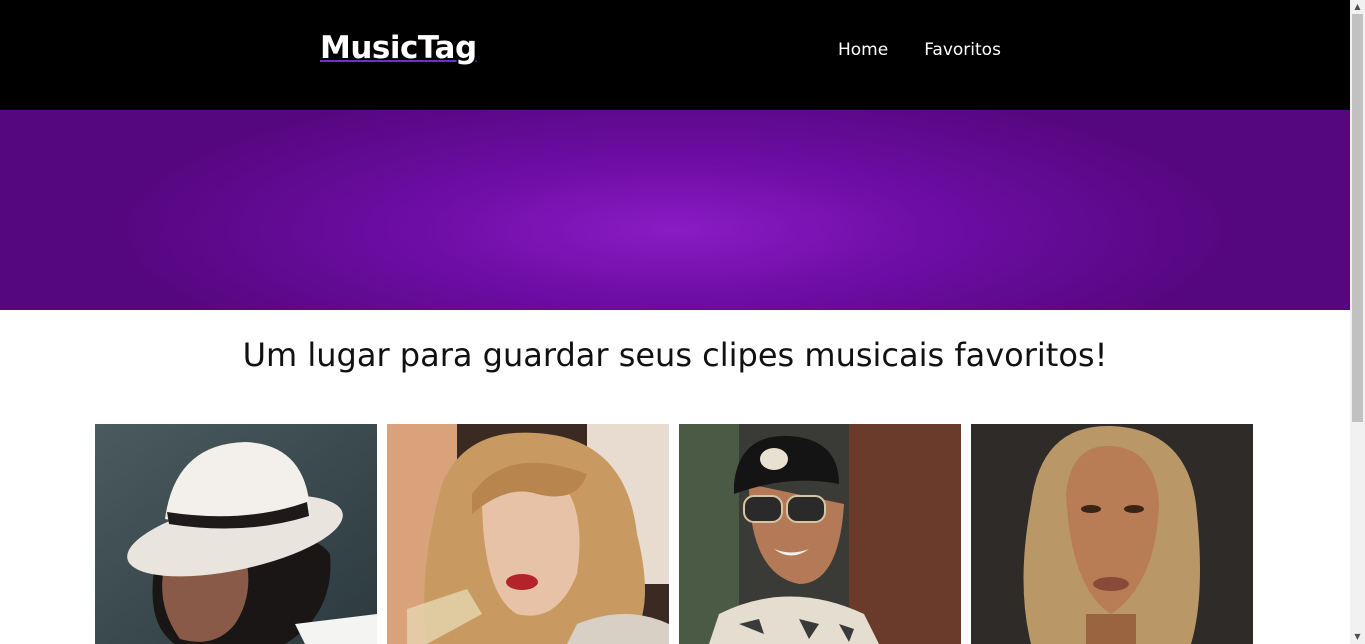 Image resolution: width=1365 pixels, height=644 pixels. I want to click on scroll-up-icon: ▲, so click(1357, 7).